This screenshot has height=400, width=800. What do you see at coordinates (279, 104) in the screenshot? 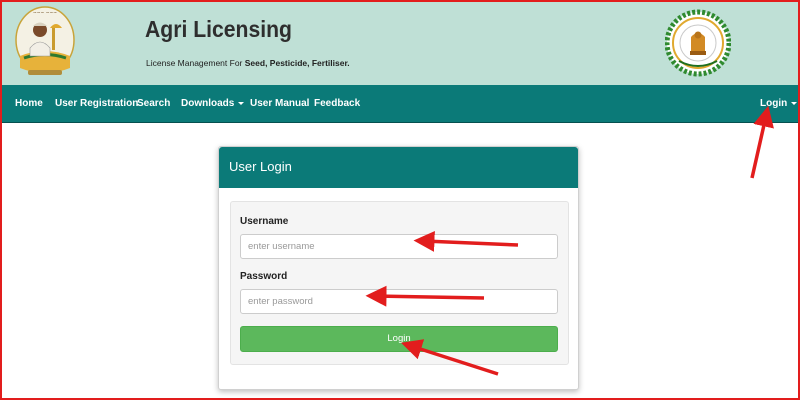
I see `nav-user-manual: User Manual` at bounding box center [279, 104].